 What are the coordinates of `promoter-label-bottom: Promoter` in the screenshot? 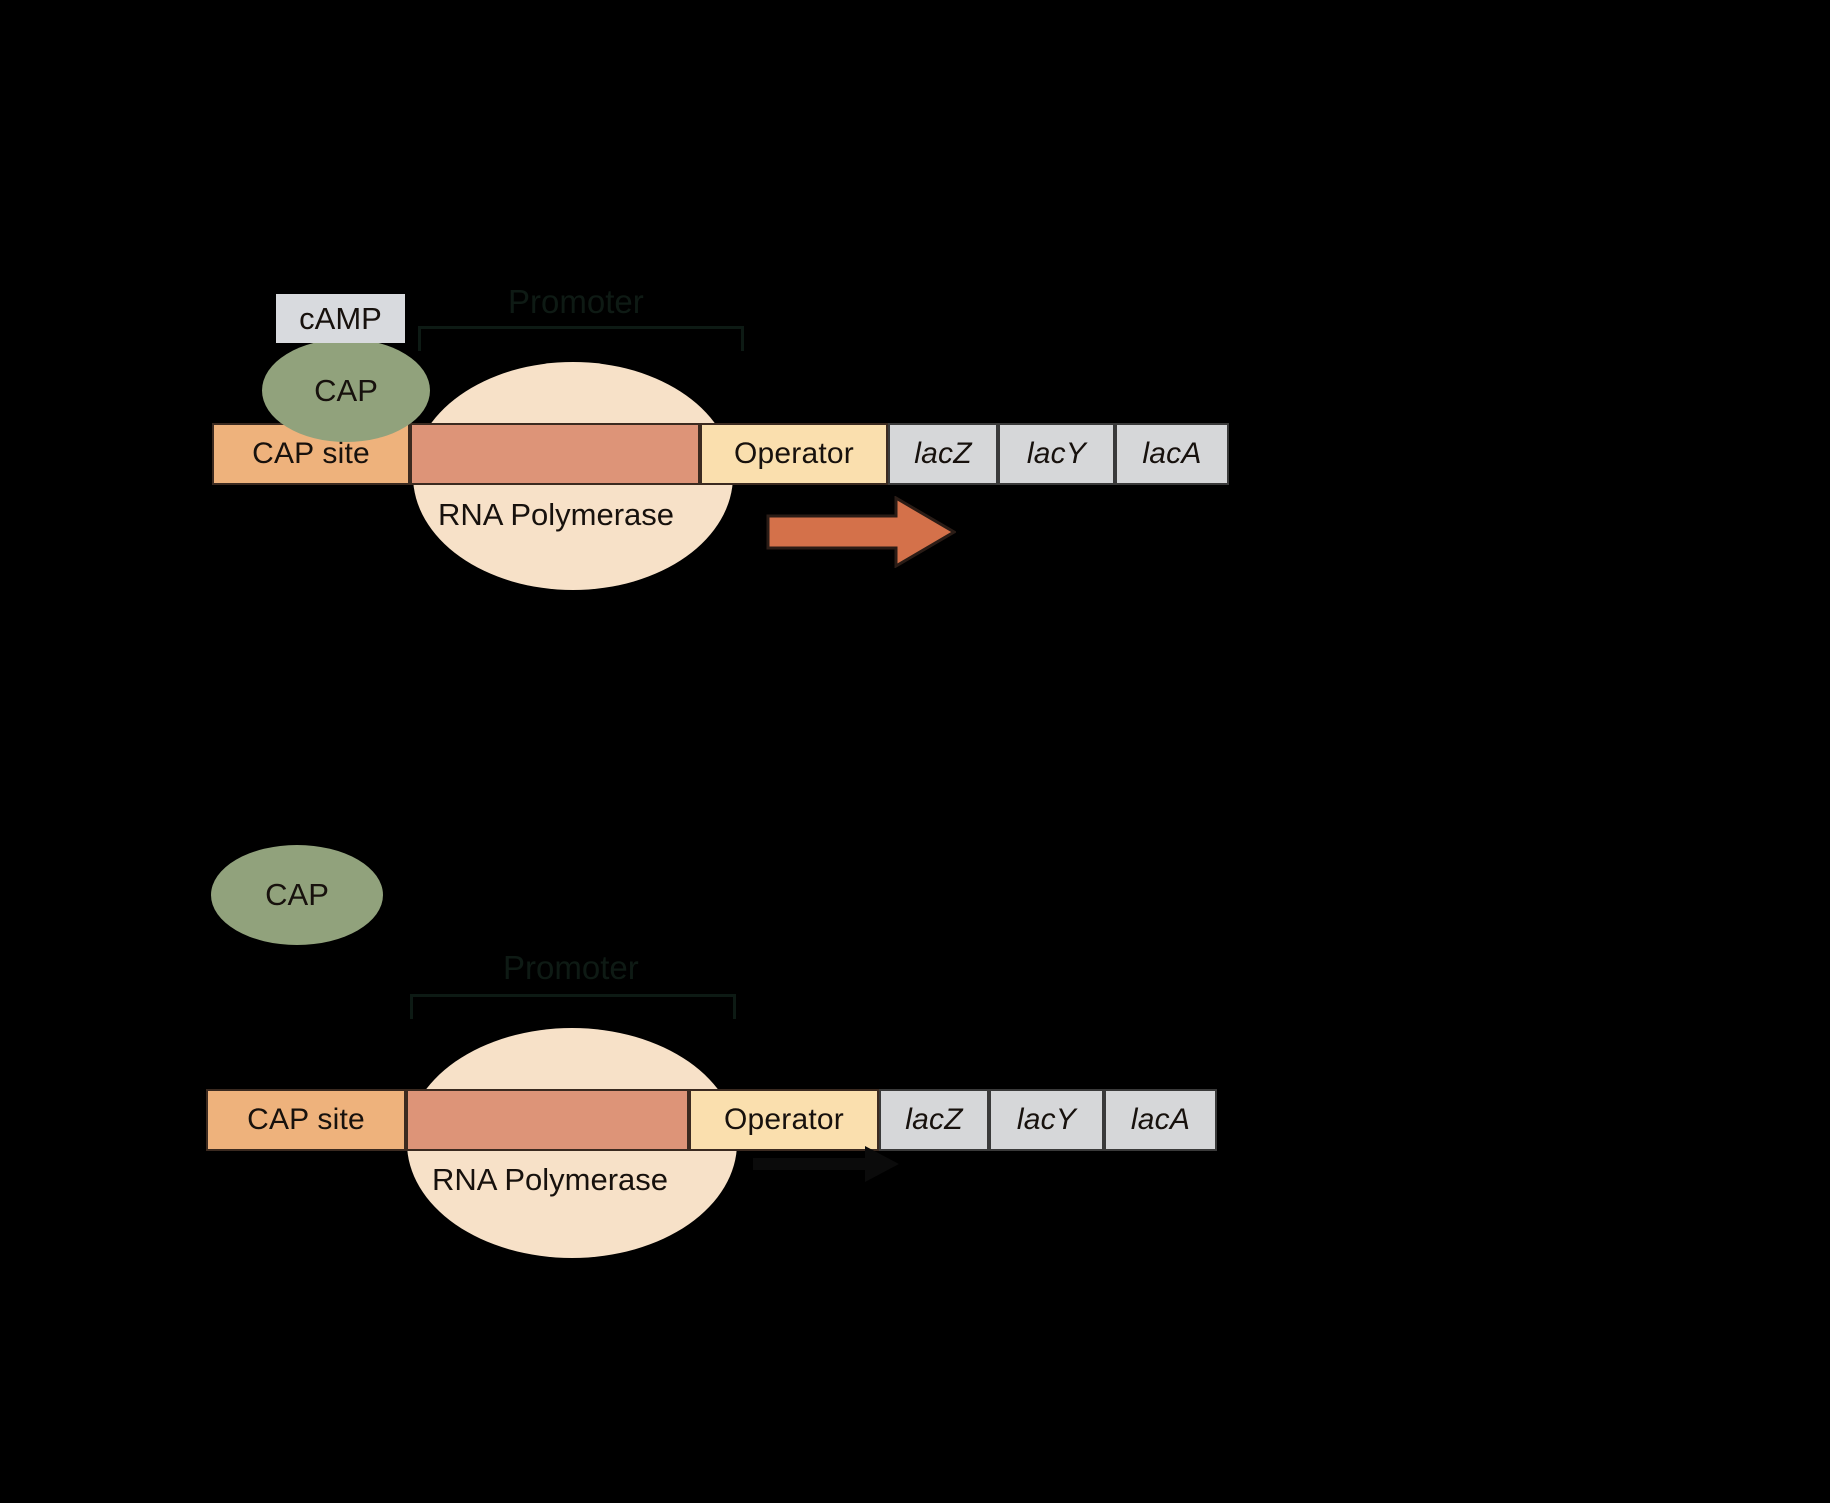 It's located at (571, 967).